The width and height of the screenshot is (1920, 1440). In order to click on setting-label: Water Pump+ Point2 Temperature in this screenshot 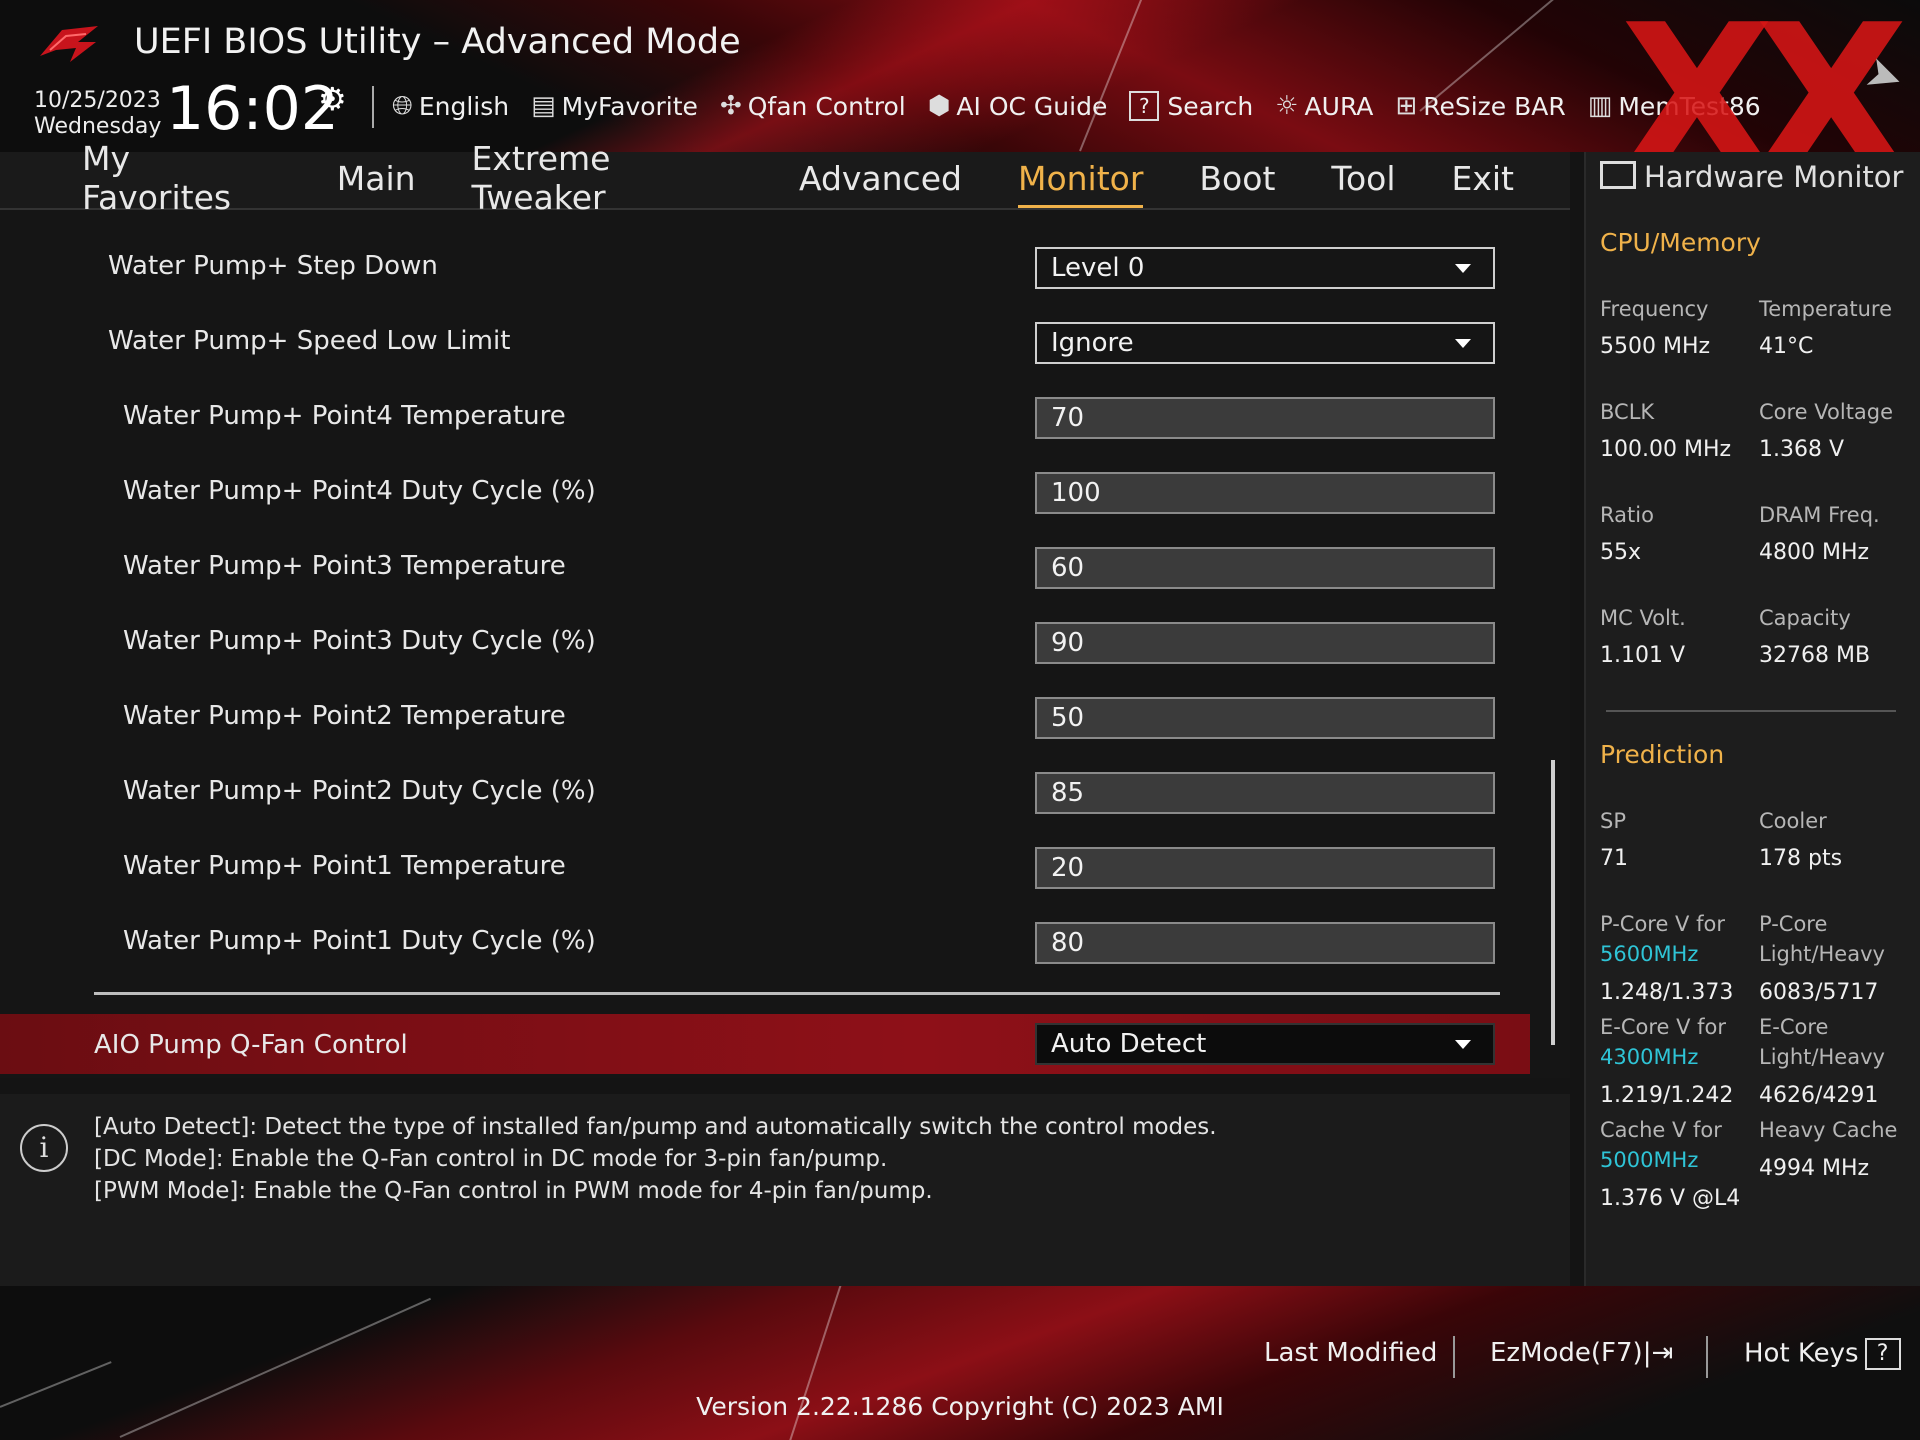, I will do `click(344, 716)`.